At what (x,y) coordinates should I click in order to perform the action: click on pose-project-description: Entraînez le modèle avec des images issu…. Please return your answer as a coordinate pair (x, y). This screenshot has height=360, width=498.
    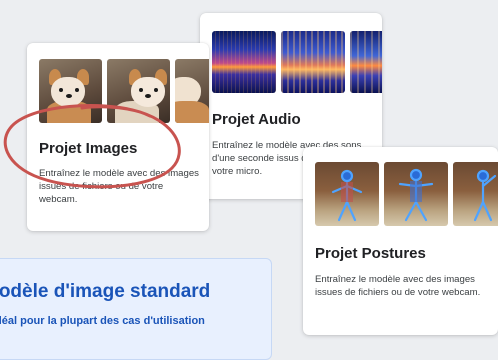
    Looking at the image, I should click on (398, 286).